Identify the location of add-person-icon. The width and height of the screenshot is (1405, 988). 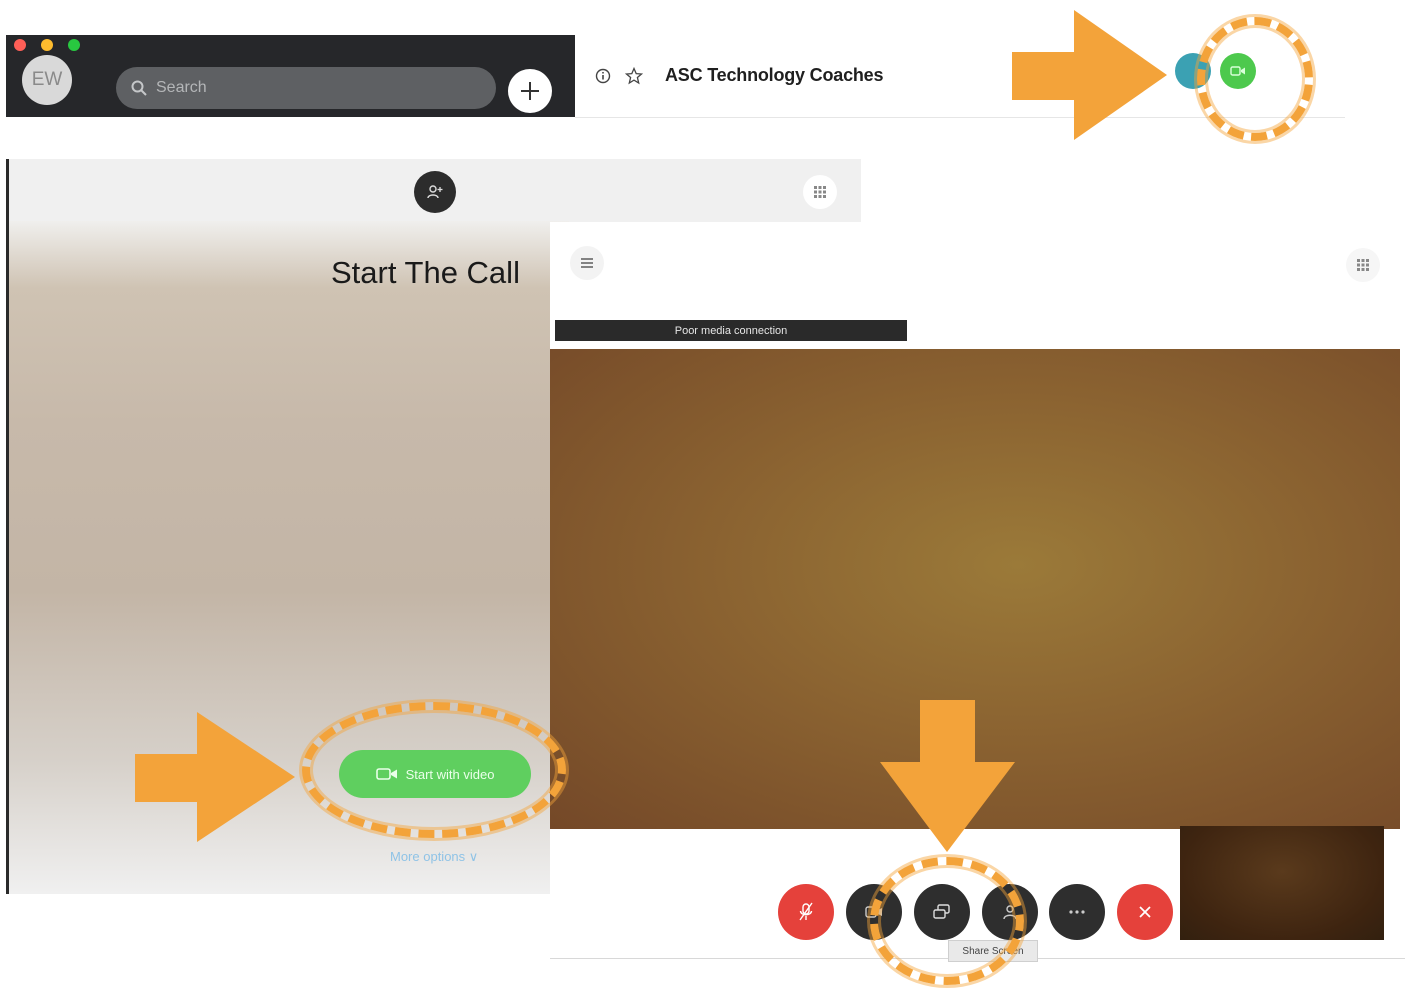
(435, 192).